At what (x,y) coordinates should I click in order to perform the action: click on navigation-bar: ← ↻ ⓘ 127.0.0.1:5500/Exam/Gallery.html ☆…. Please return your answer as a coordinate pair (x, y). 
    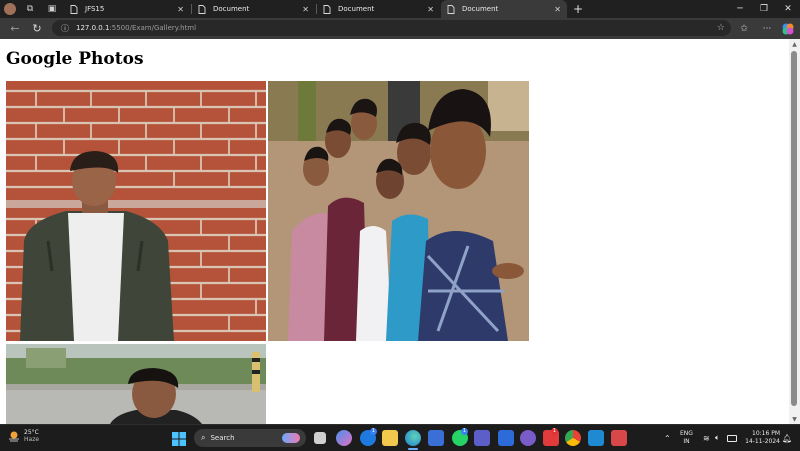
    Looking at the image, I should click on (400, 28).